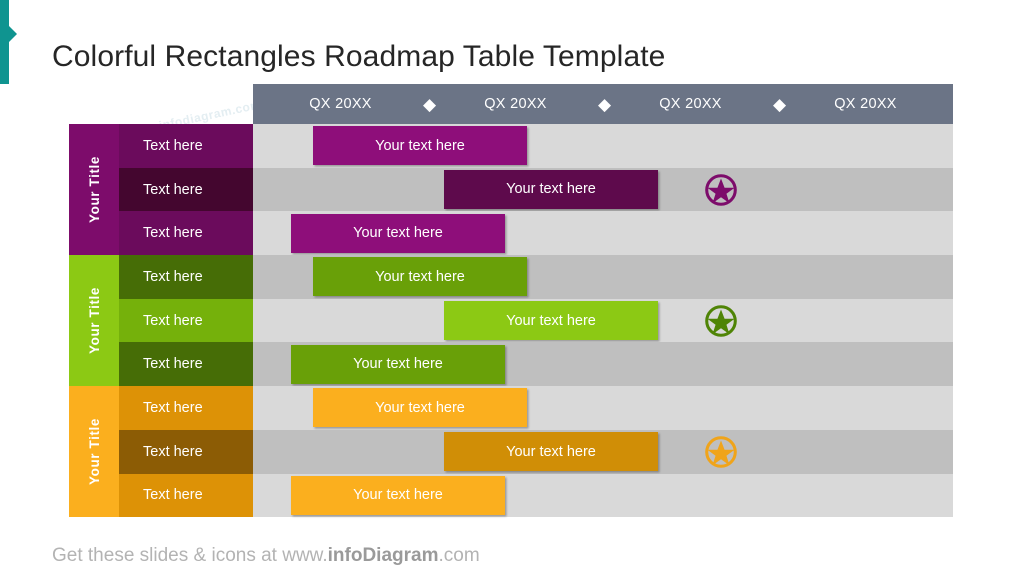  I want to click on group-title-strip-2: Your Title, so click(94, 321).